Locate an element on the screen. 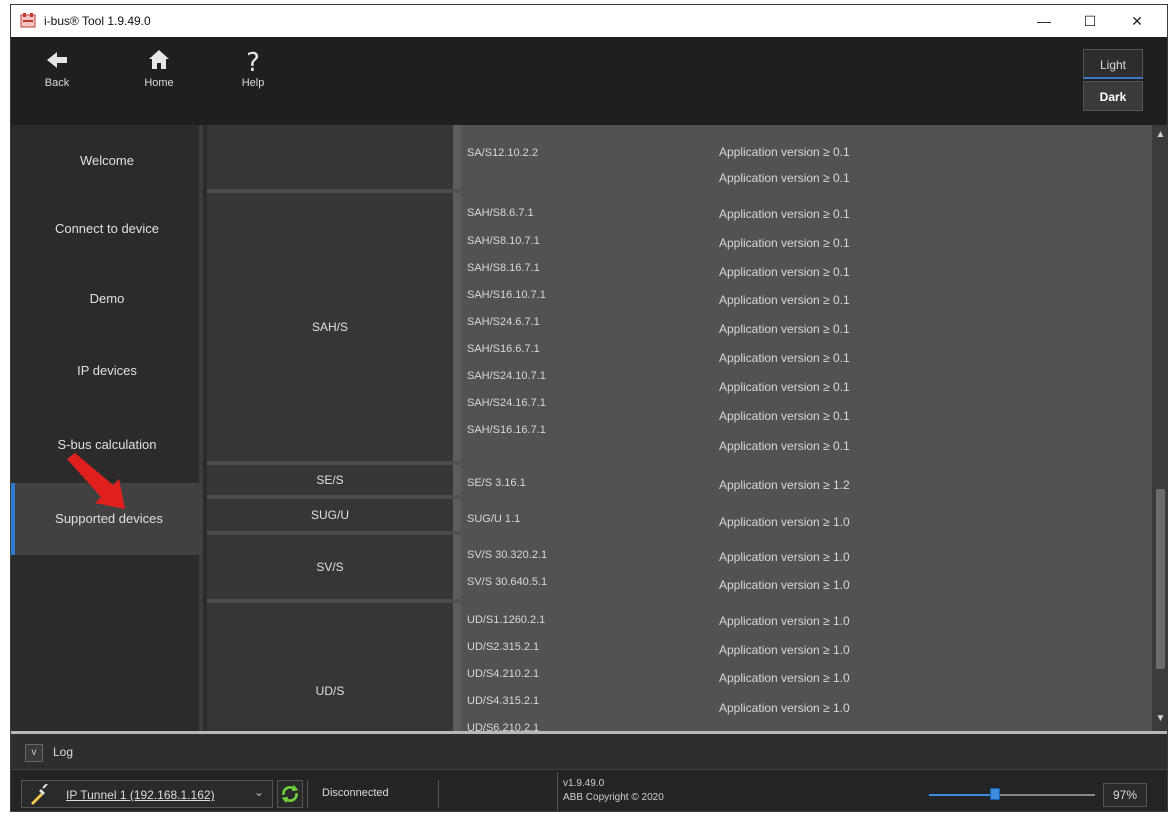 The width and height of the screenshot is (1173, 816). sync-icon is located at coordinates (290, 794).